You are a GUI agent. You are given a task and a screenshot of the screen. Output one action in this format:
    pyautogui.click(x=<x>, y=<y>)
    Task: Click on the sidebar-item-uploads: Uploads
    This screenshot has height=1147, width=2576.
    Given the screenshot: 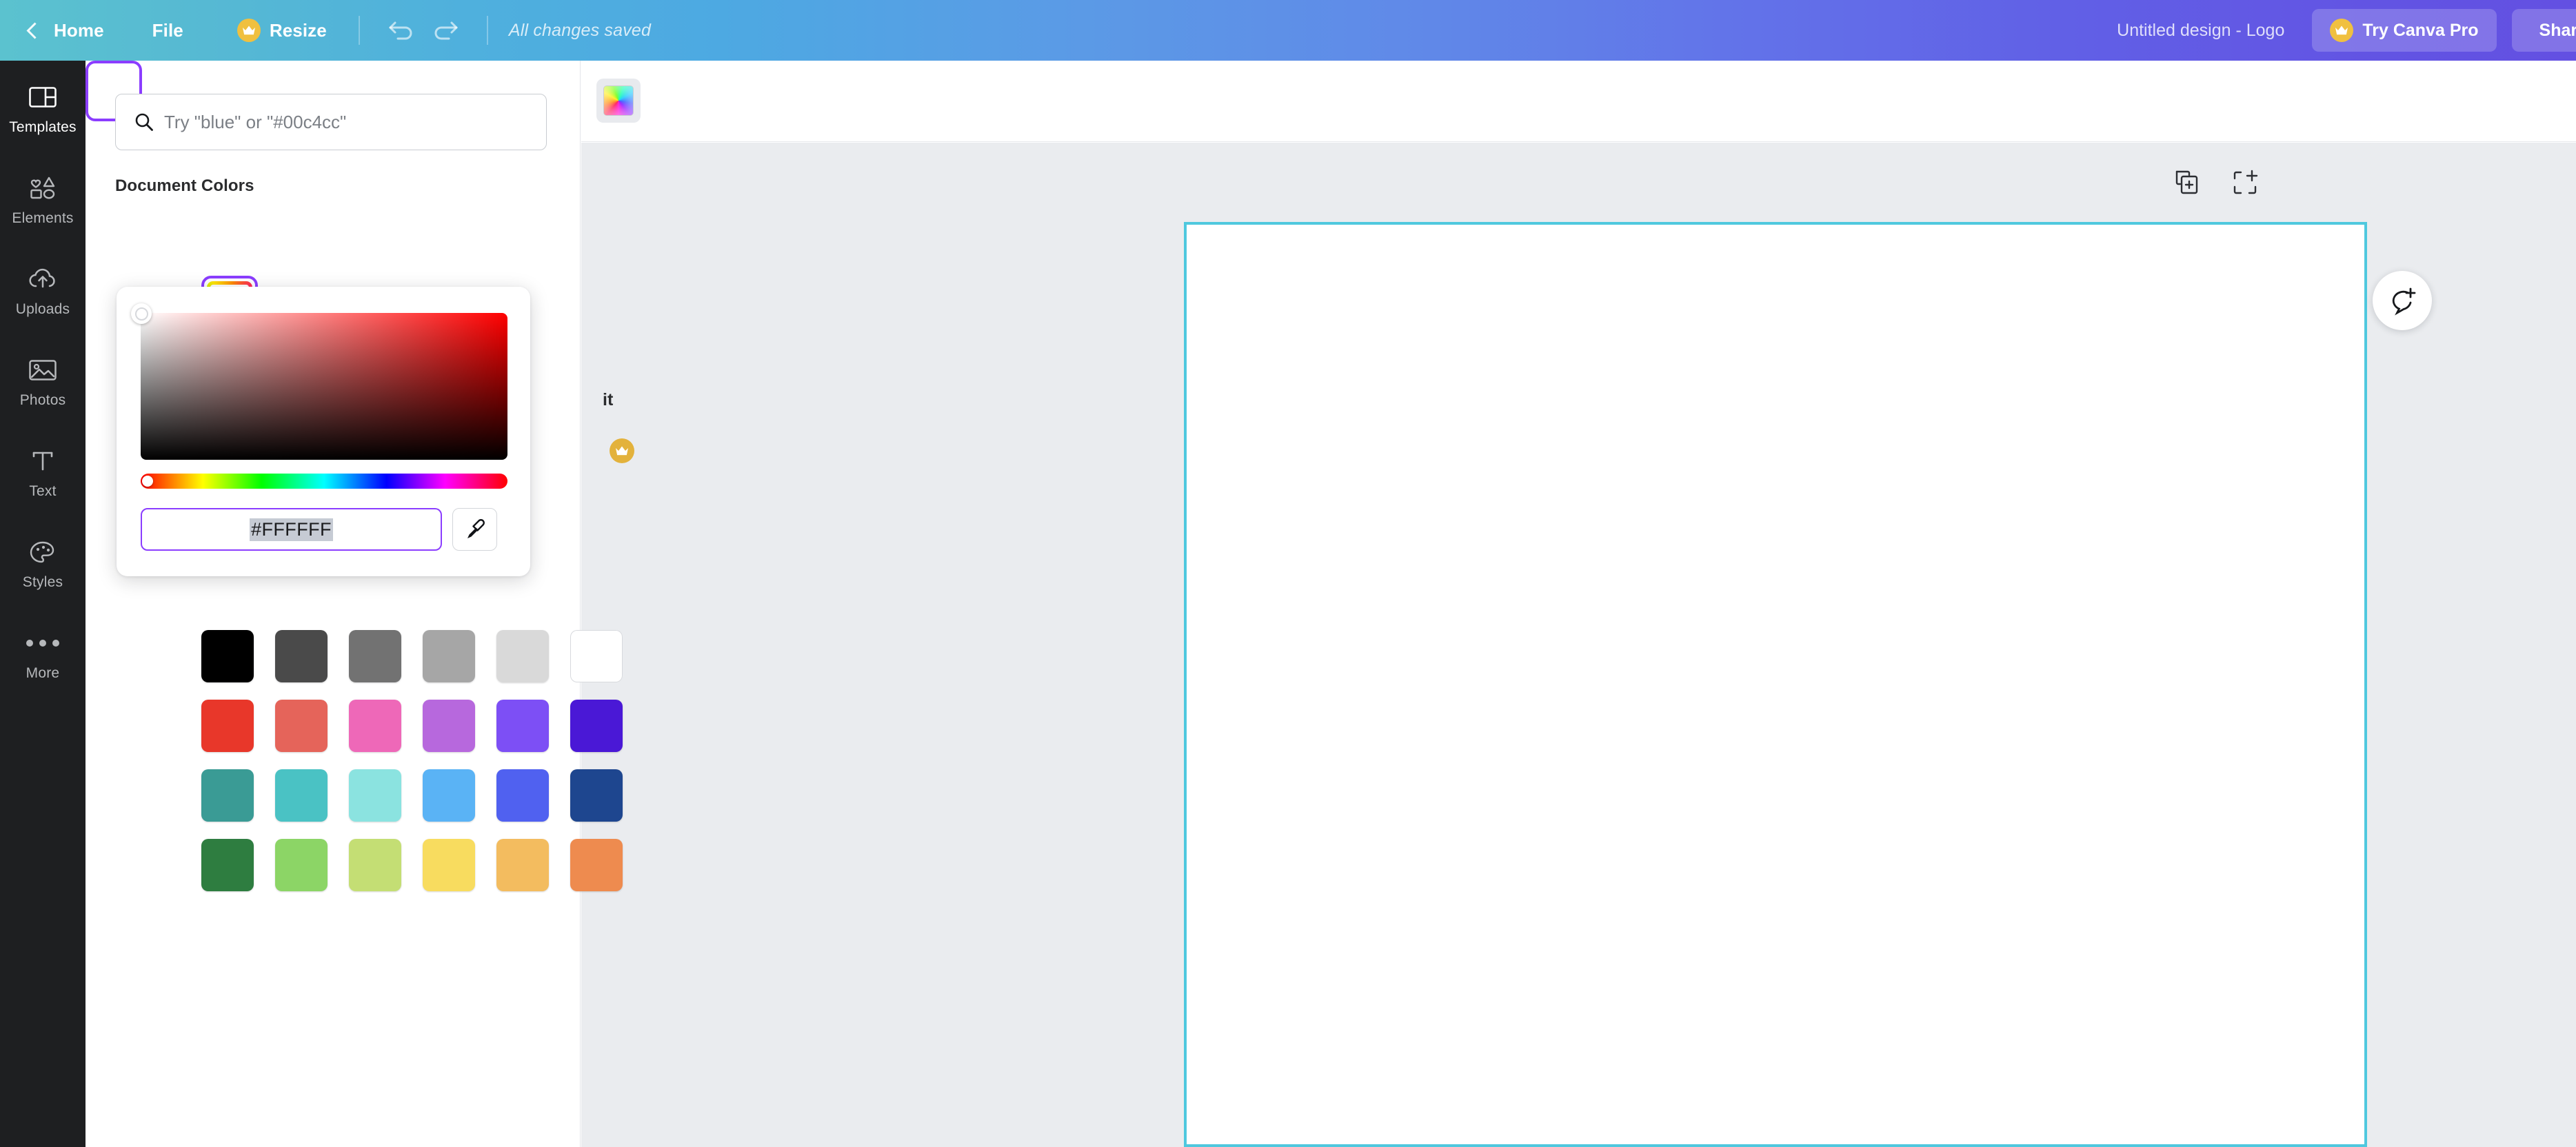 What is the action you would take?
    pyautogui.click(x=42, y=288)
    